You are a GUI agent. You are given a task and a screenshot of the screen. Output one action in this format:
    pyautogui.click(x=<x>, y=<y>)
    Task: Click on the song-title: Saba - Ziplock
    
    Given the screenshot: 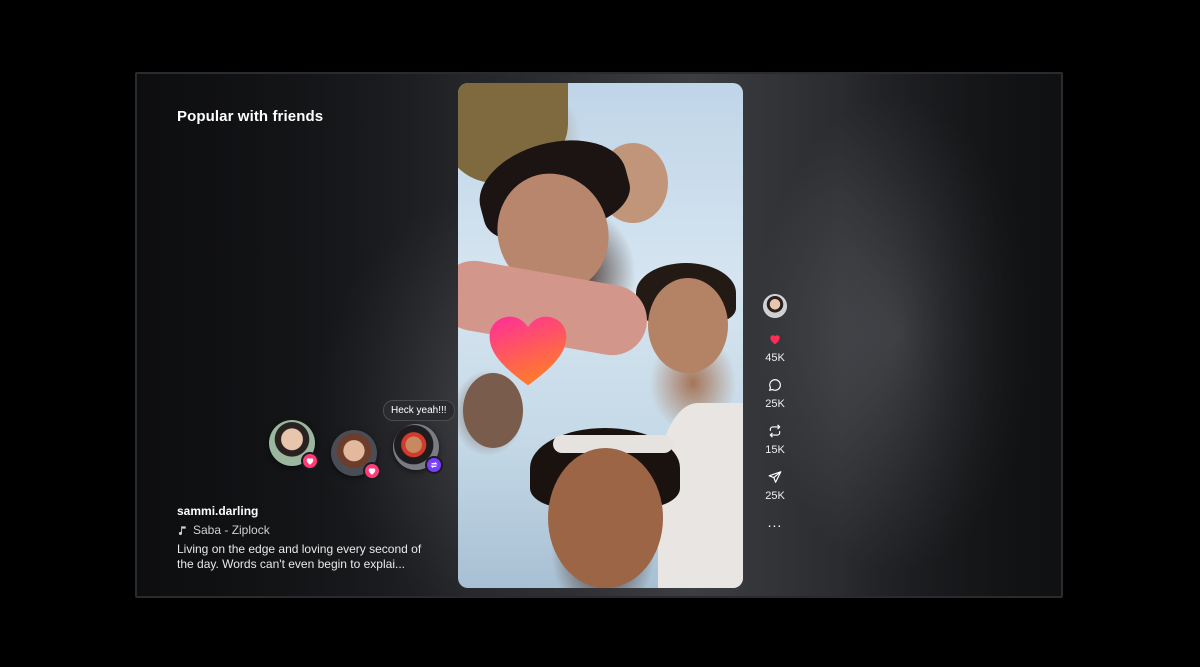 What is the action you would take?
    pyautogui.click(x=231, y=530)
    